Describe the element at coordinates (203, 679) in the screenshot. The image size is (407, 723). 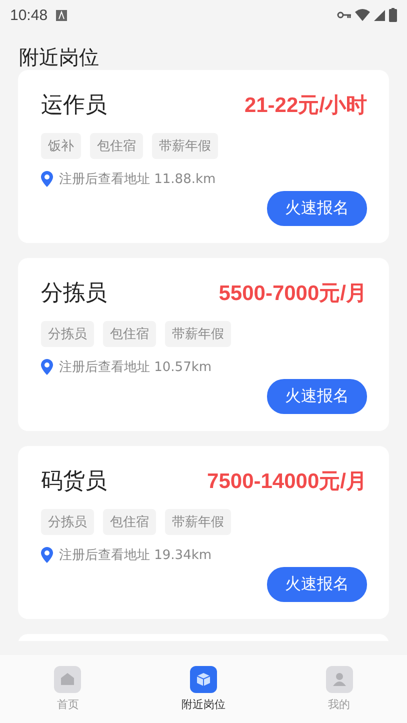
I see `box-icon` at that location.